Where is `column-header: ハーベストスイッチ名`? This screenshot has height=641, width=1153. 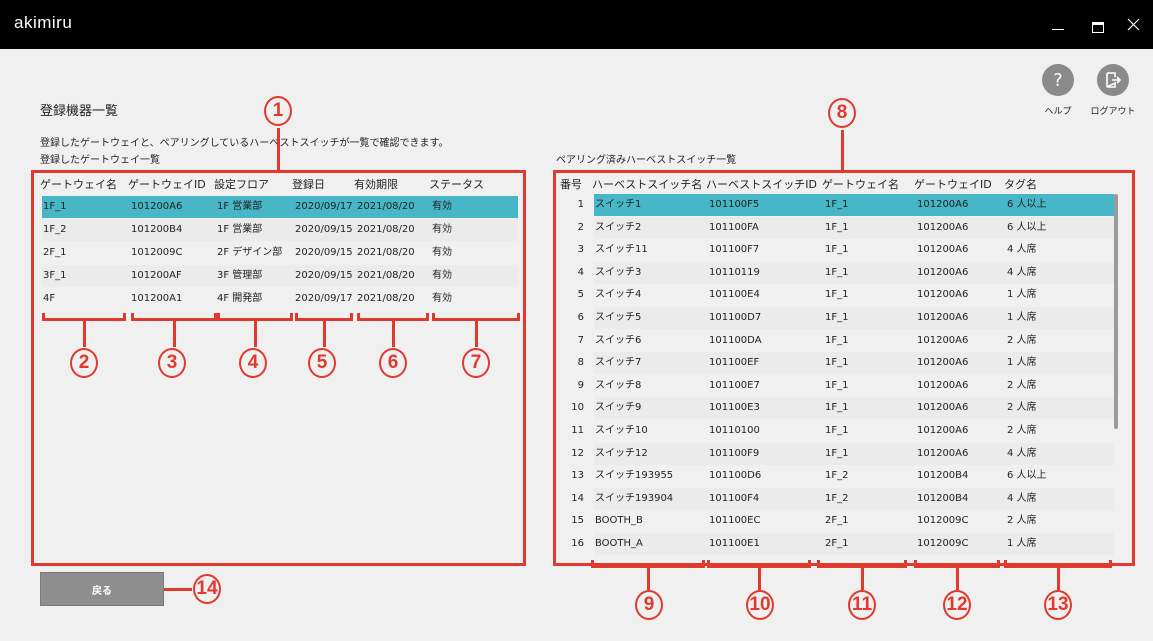 column-header: ハーベストスイッチ名 is located at coordinates (647, 184).